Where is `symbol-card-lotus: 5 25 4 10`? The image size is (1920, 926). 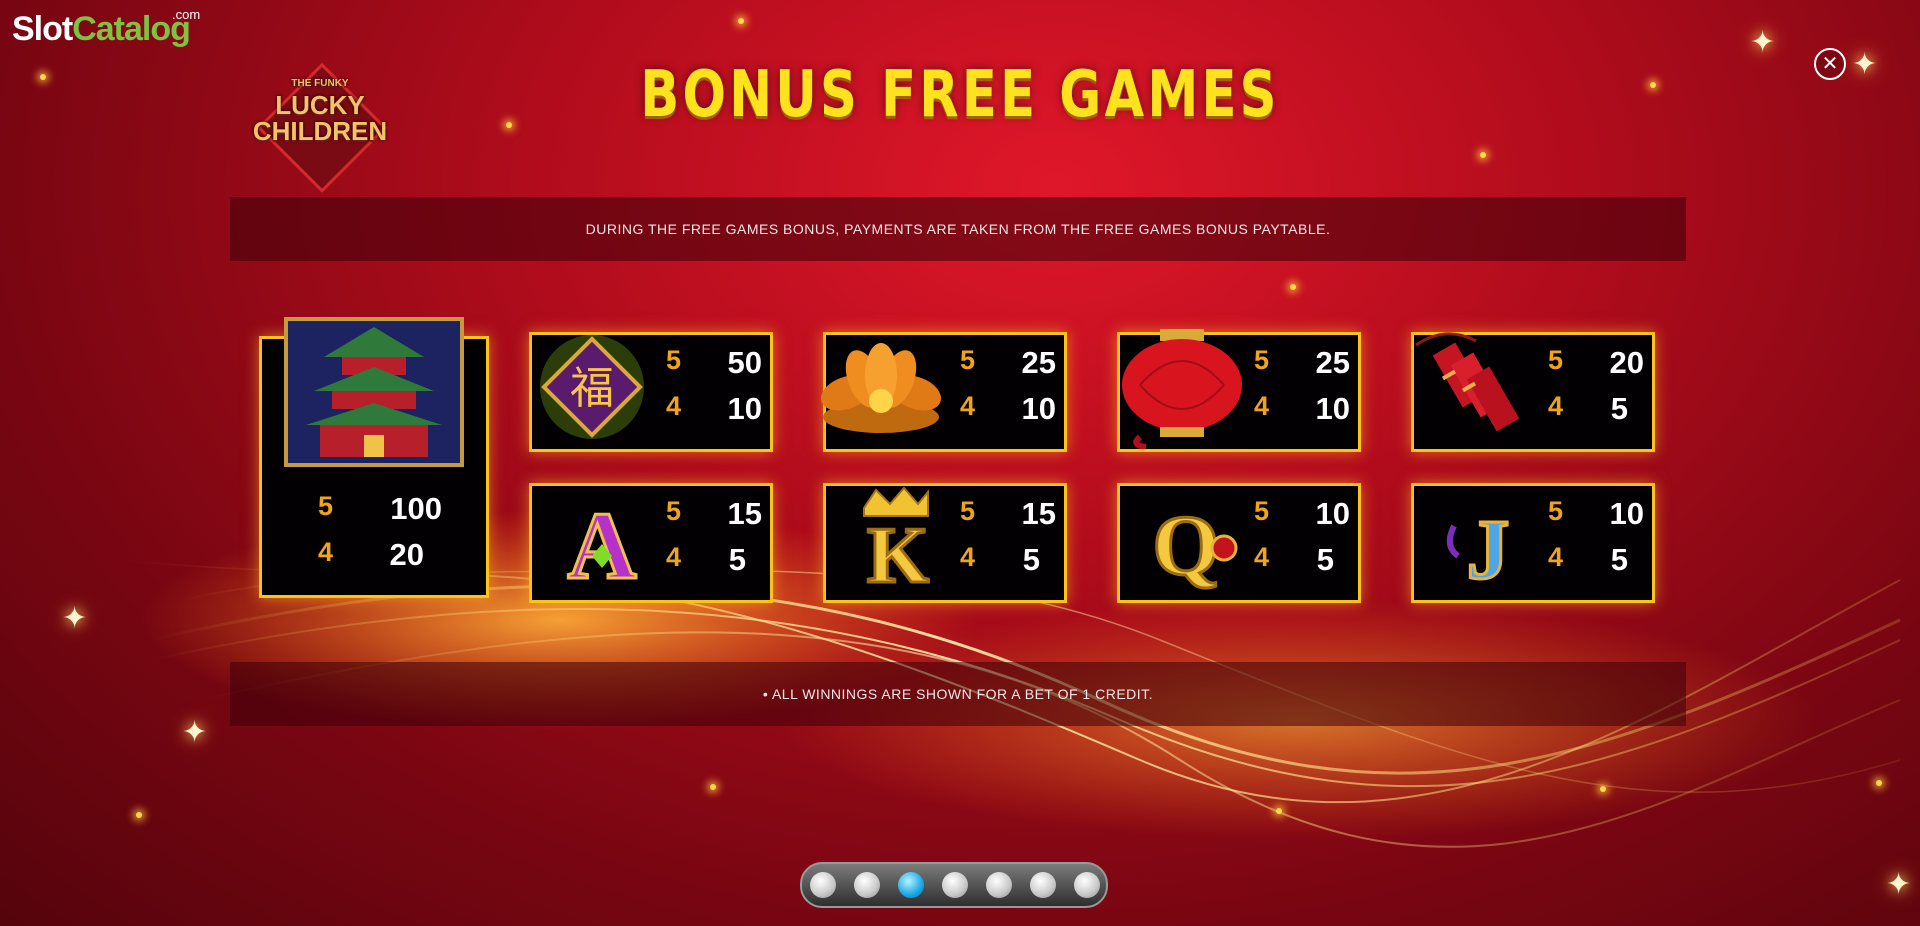 symbol-card-lotus: 5 25 4 10 is located at coordinates (943, 392).